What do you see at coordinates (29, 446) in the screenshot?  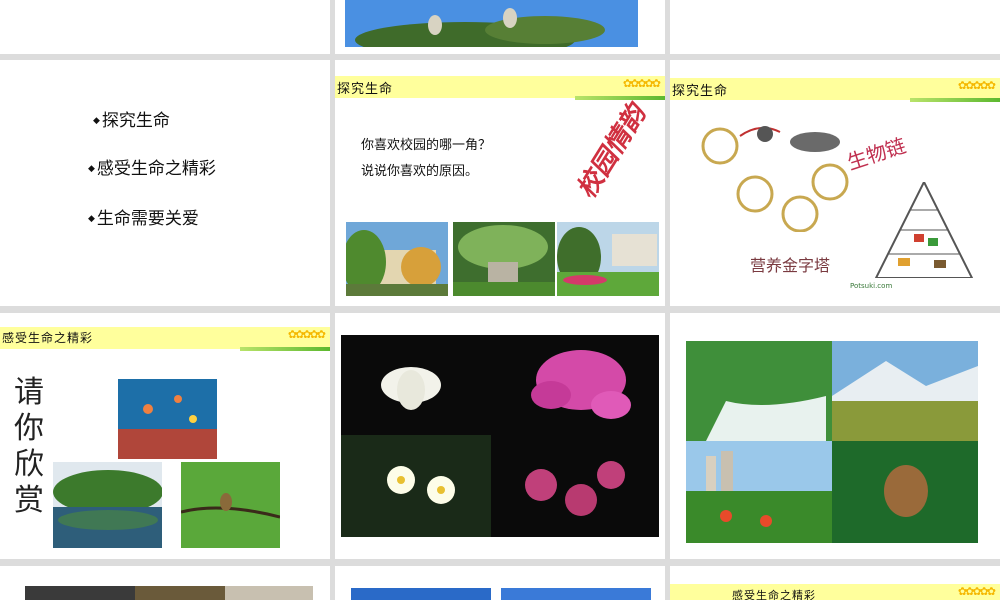 I see `appreciate-vertical-title: 请 你 欣 赏` at bounding box center [29, 446].